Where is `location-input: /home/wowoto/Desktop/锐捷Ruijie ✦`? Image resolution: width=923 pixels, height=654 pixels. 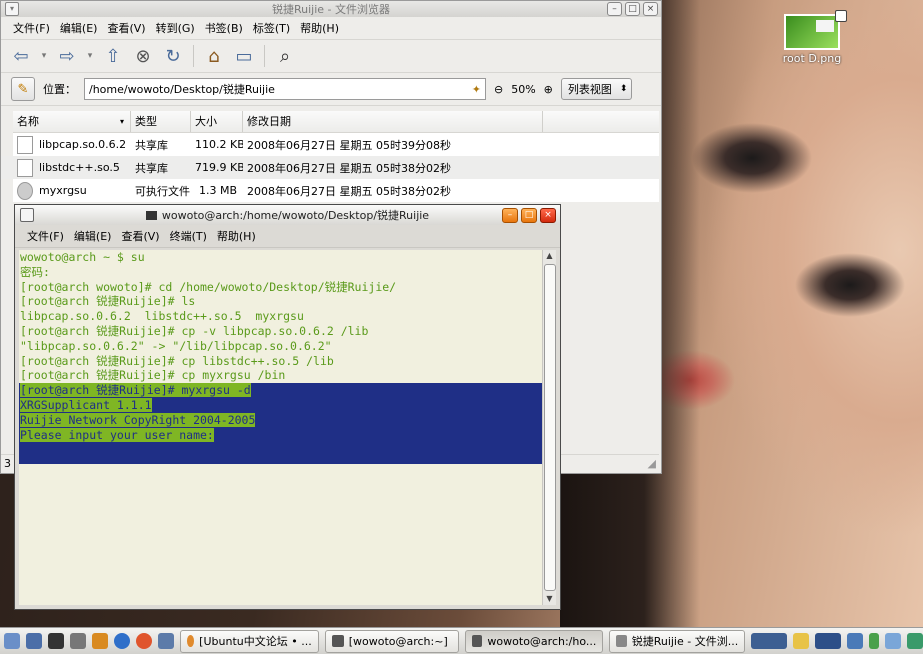 location-input: /home/wowoto/Desktop/锐捷Ruijie ✦ is located at coordinates (285, 89).